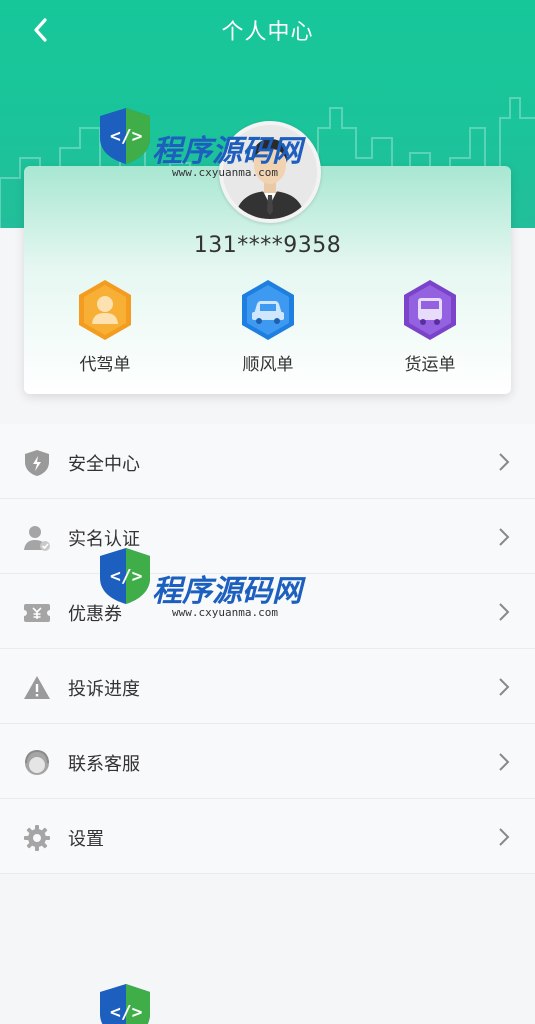  I want to click on watermark-logo-icon: </>, so click(125, 1004).